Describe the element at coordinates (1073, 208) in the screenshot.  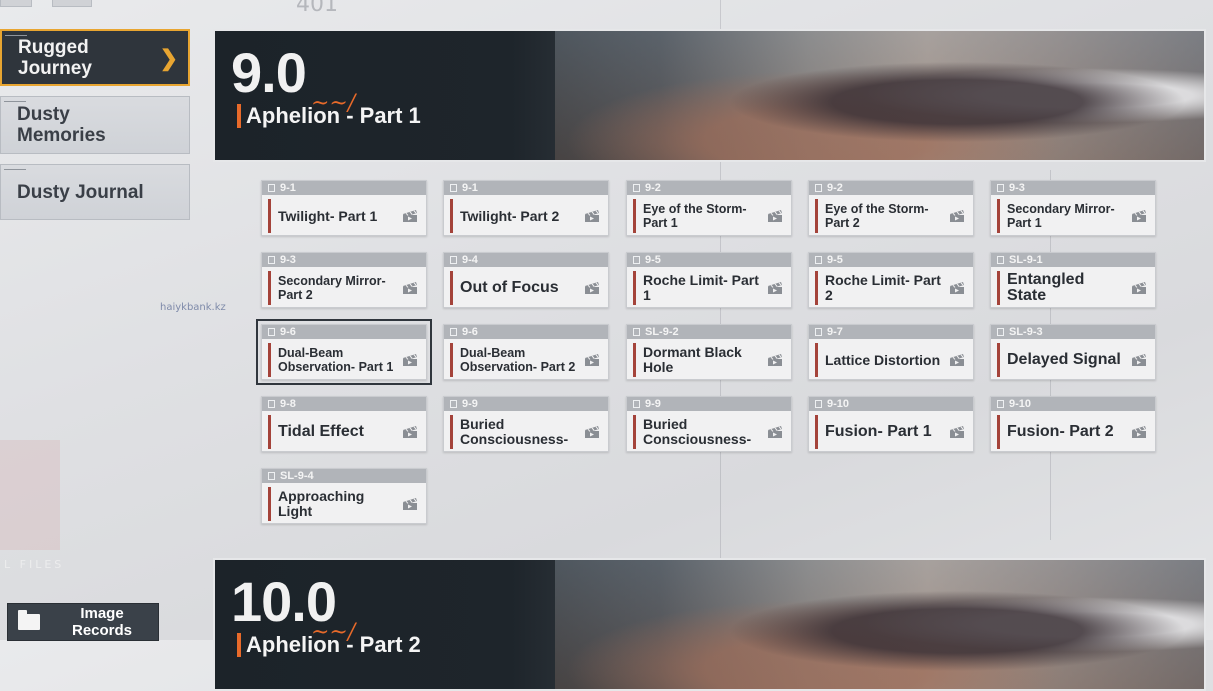
I see `stage-card: 9-3 Secondary Mirror- Part 1` at that location.